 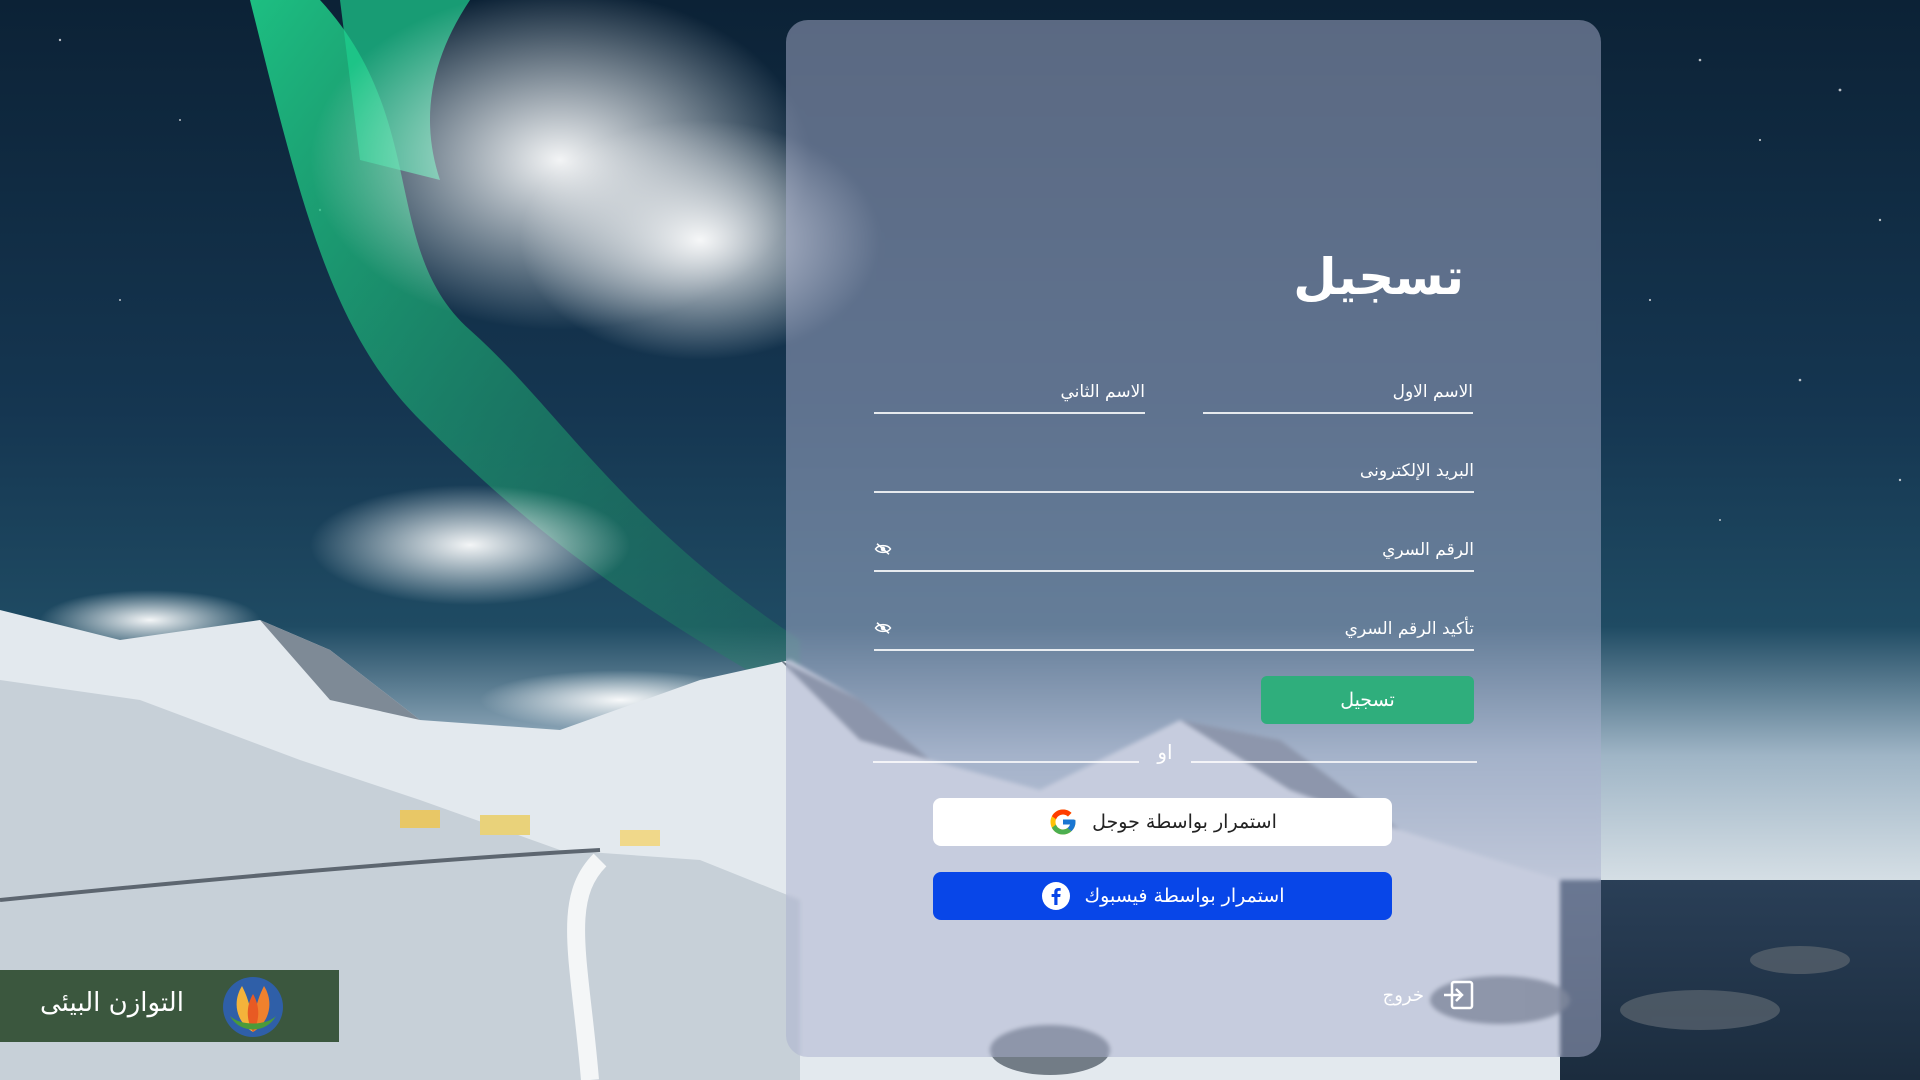 I want to click on google-signin-button: استمرار بواسطة جوجل, so click(x=1162, y=822).